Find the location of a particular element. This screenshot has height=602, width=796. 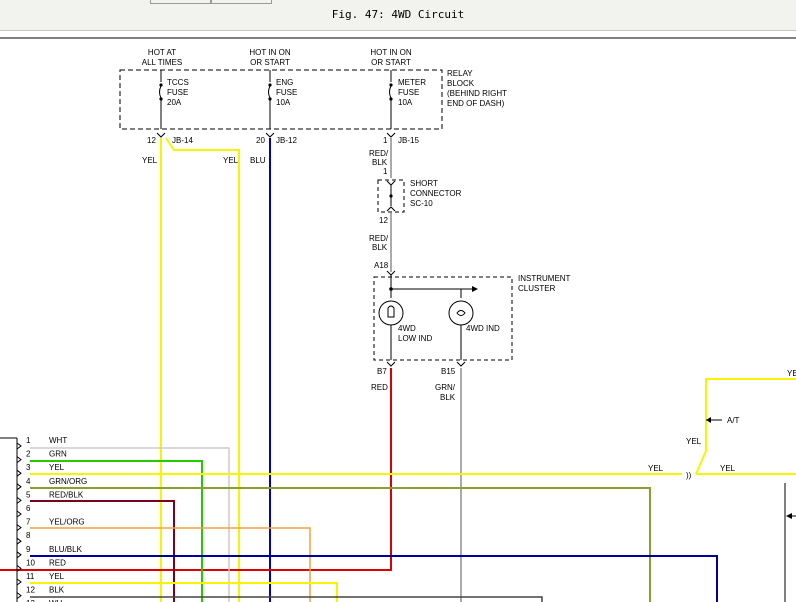

lamp-low-symbol is located at coordinates (391, 311).